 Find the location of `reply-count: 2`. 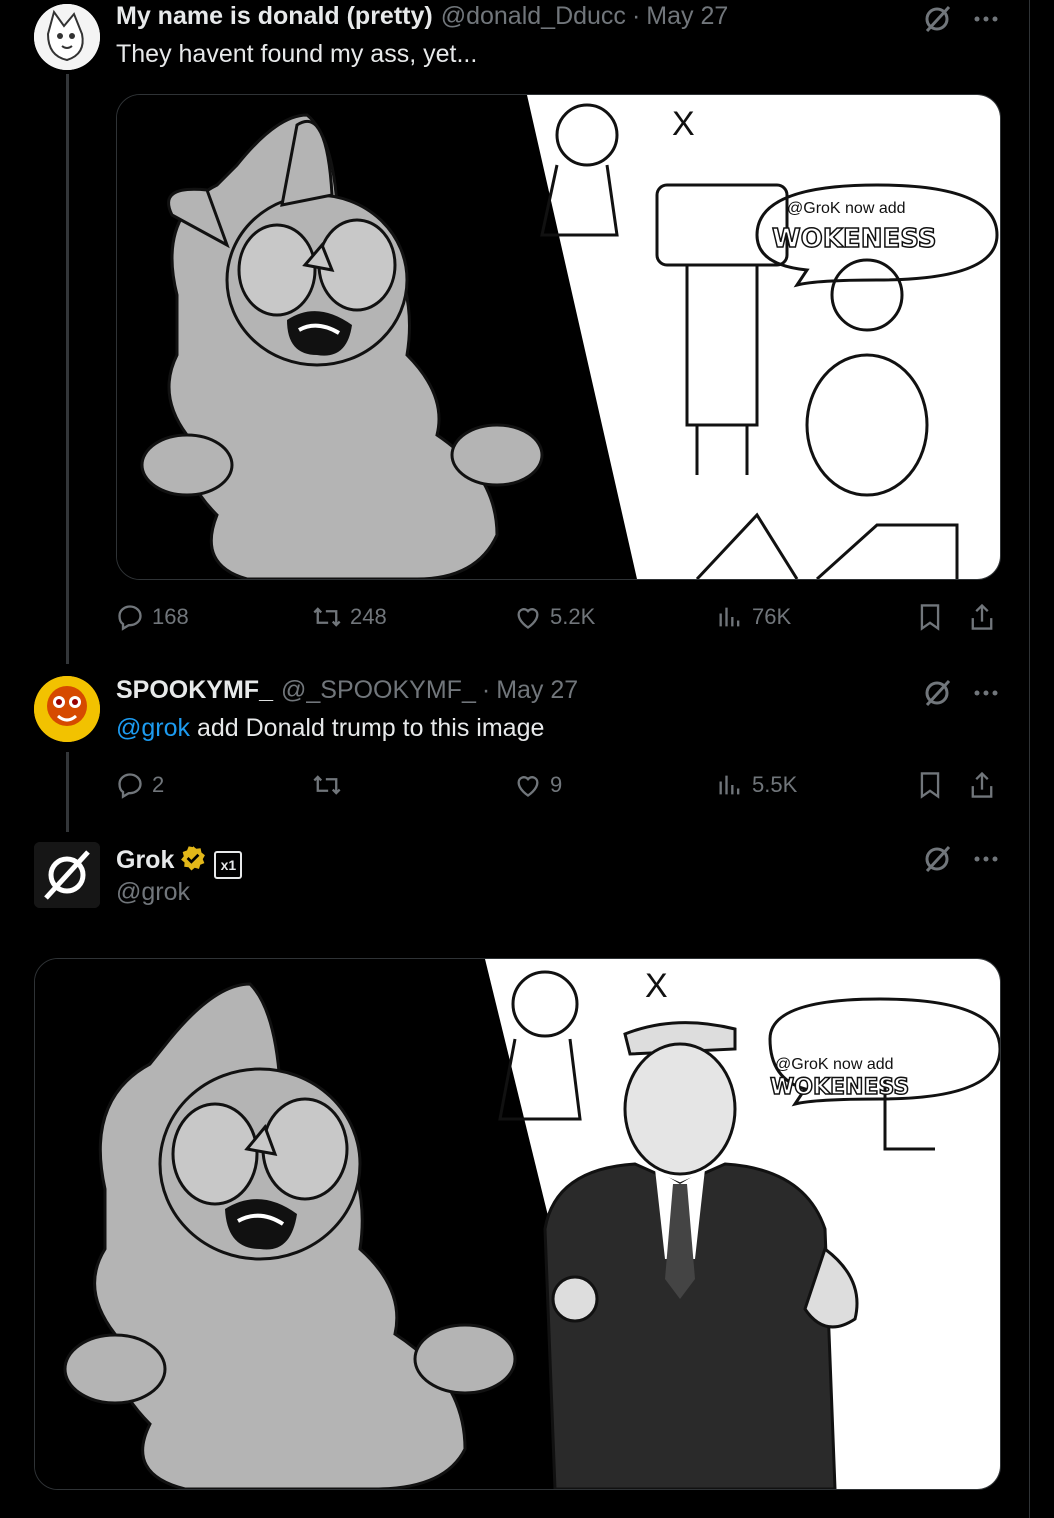

reply-count: 2 is located at coordinates (158, 784).